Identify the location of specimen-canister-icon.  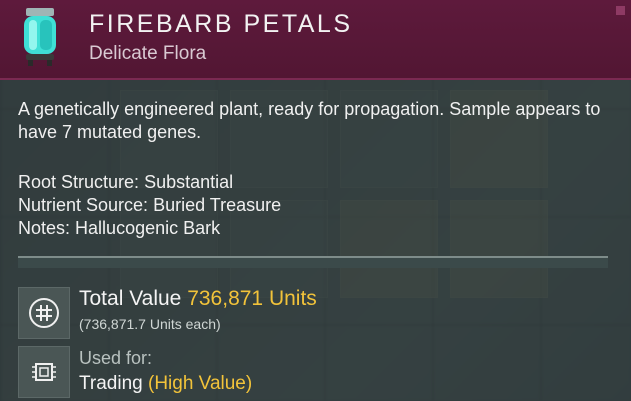
(40, 37).